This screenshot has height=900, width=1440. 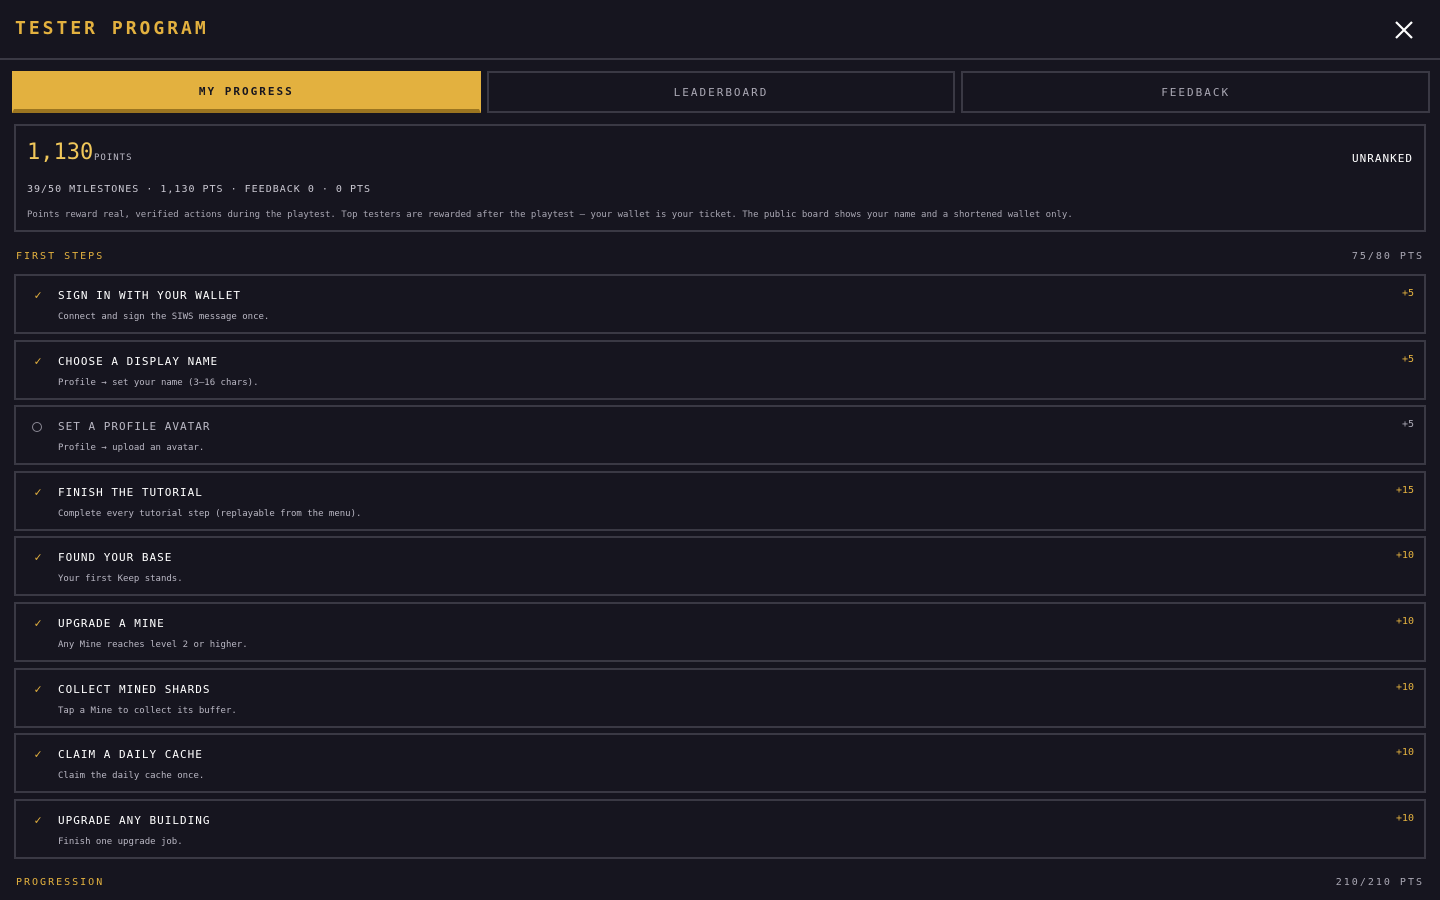 I want to click on milestone-title: CHOOSE A DISPLAY NAME, so click(x=138, y=361).